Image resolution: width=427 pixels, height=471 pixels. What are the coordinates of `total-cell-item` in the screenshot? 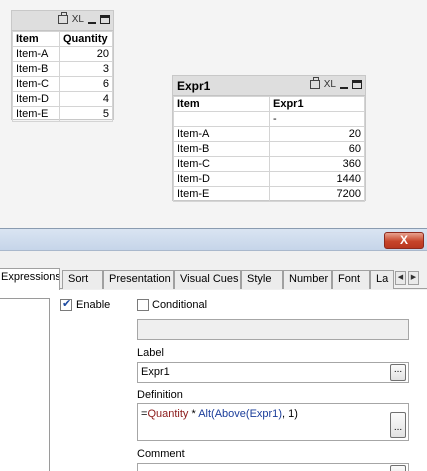 It's located at (221, 119).